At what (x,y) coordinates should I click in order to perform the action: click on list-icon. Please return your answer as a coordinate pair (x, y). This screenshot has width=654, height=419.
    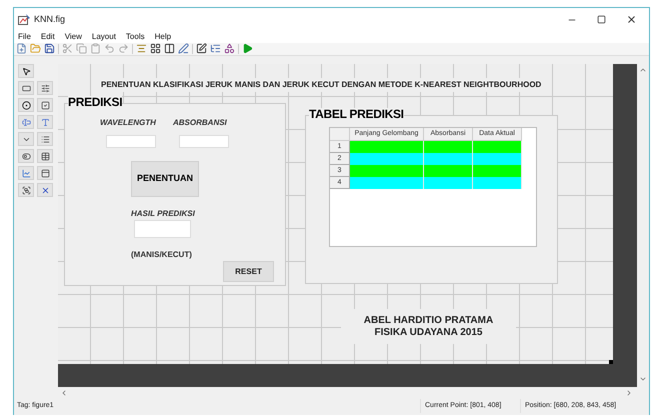
    Looking at the image, I should click on (45, 139).